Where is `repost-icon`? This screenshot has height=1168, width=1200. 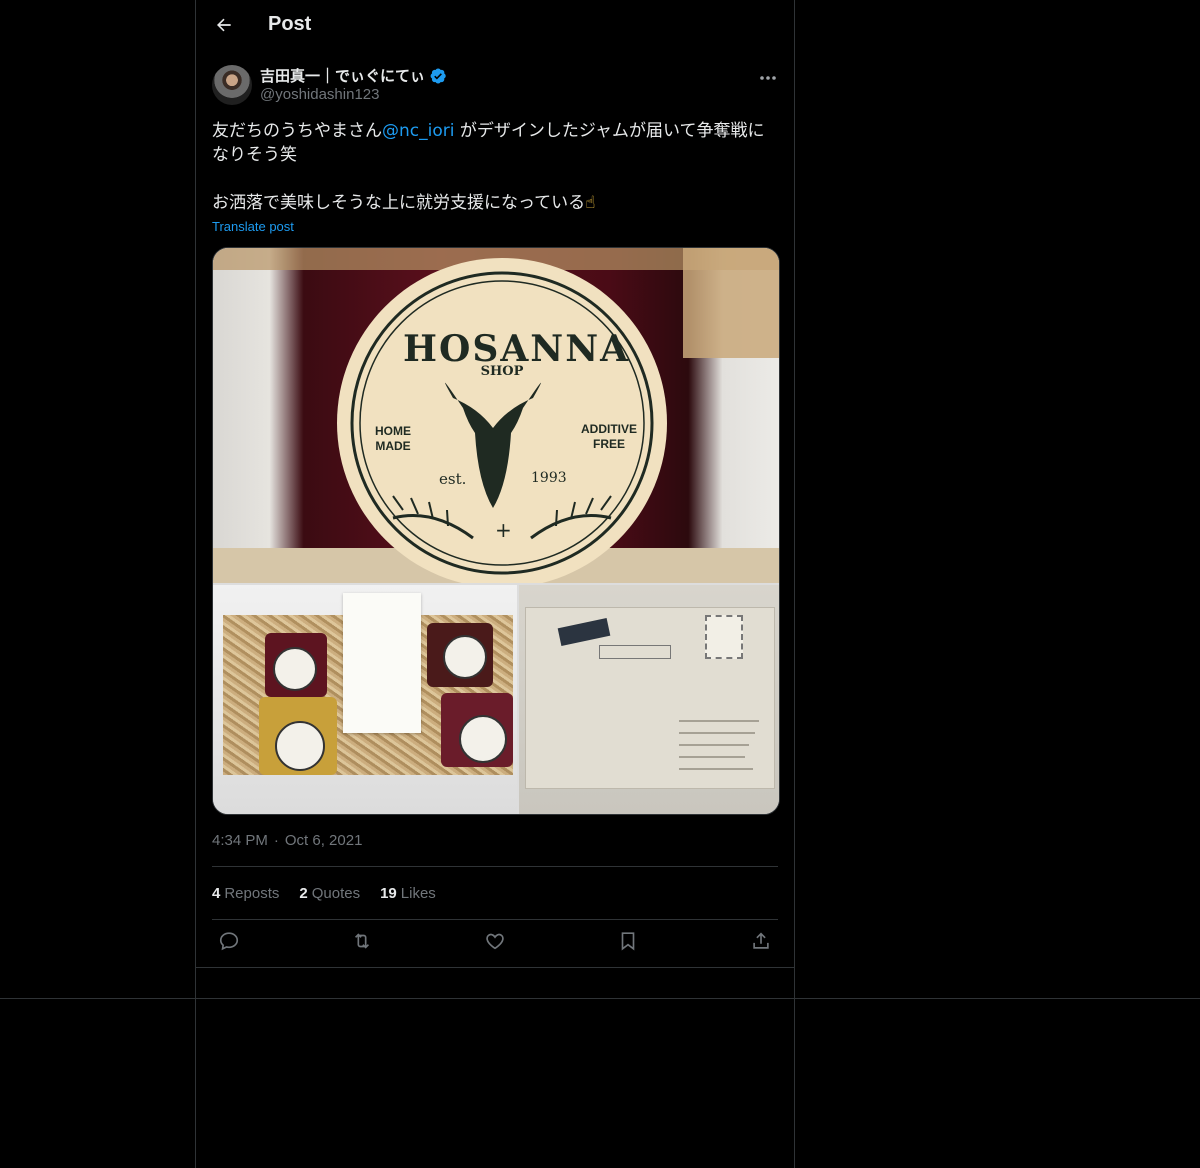 repost-icon is located at coordinates (362, 943).